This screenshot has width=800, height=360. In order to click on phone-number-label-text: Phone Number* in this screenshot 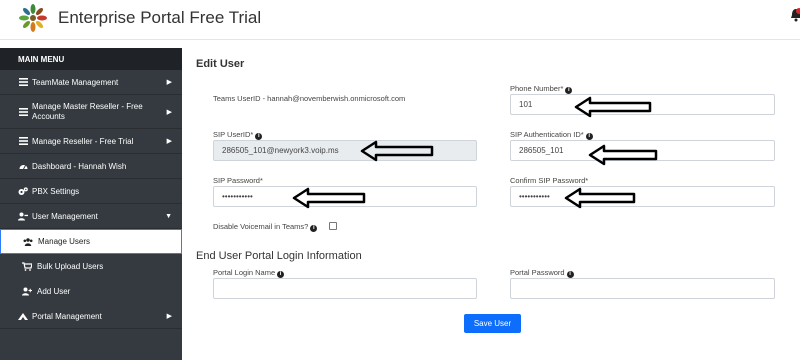, I will do `click(537, 88)`.